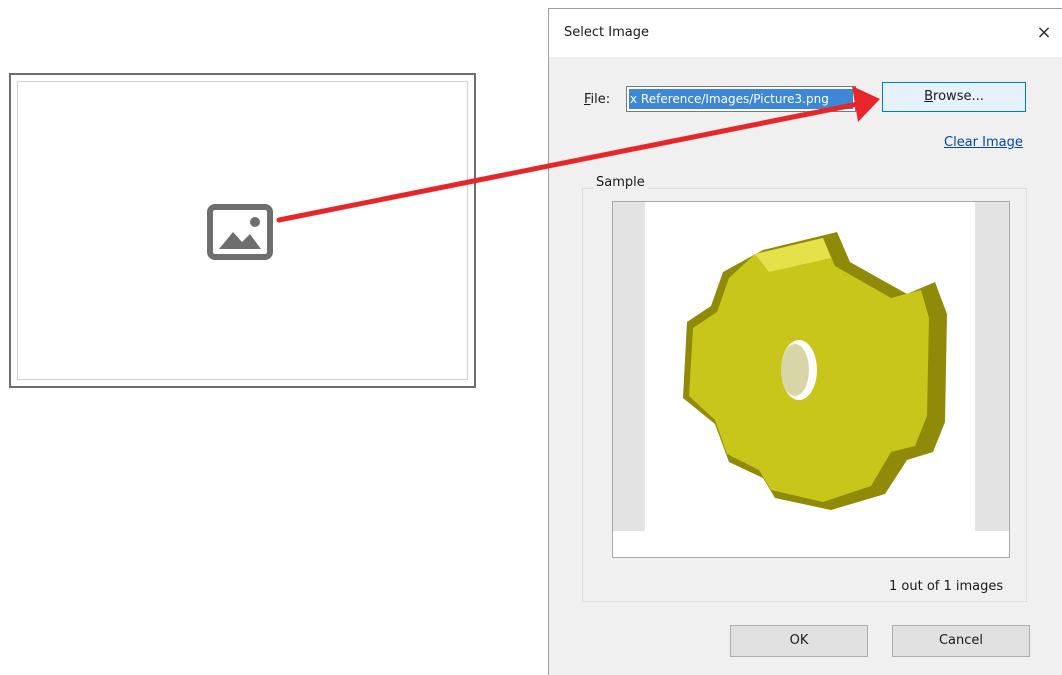 The height and width of the screenshot is (675, 1062). I want to click on file-label-rest: ile:, so click(600, 99).